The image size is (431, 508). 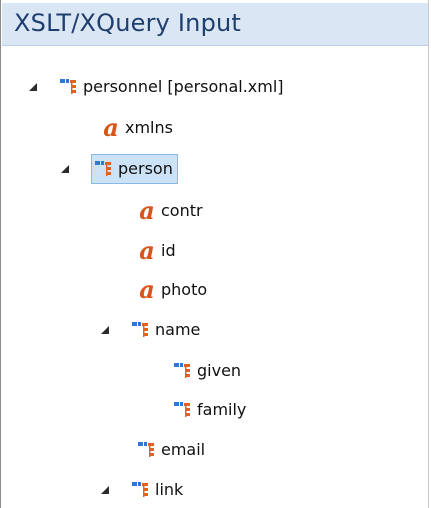 I want to click on tree-node-given: given, so click(x=208, y=371).